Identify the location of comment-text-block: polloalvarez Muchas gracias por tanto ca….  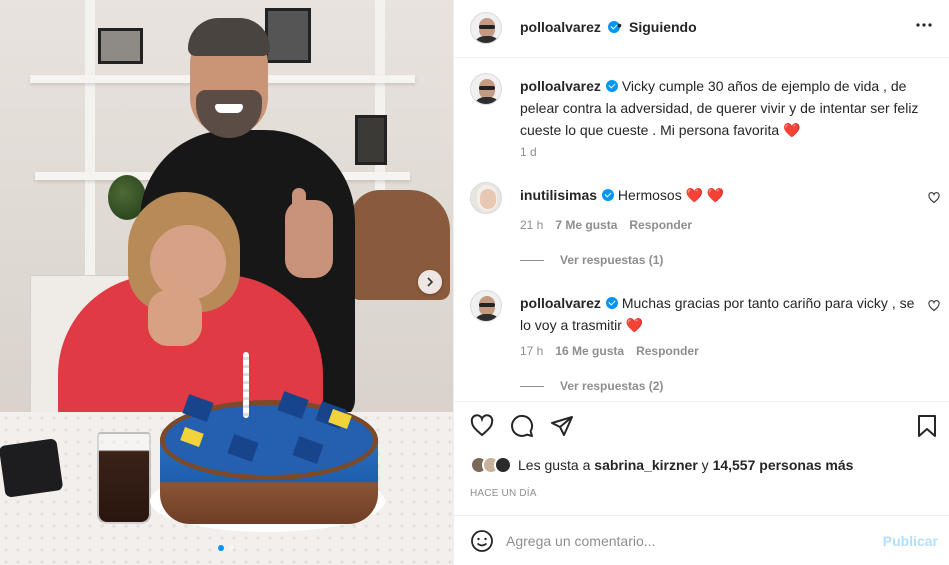
(720, 314).